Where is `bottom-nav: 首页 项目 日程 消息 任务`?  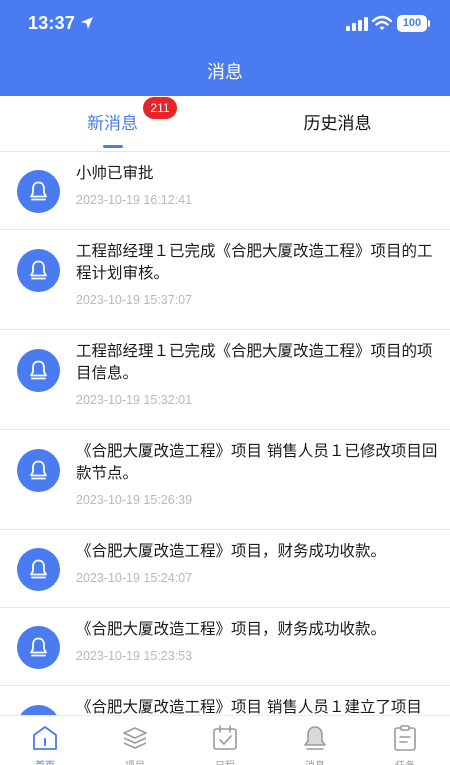 bottom-nav: 首页 项目 日程 消息 任务 is located at coordinates (225, 740).